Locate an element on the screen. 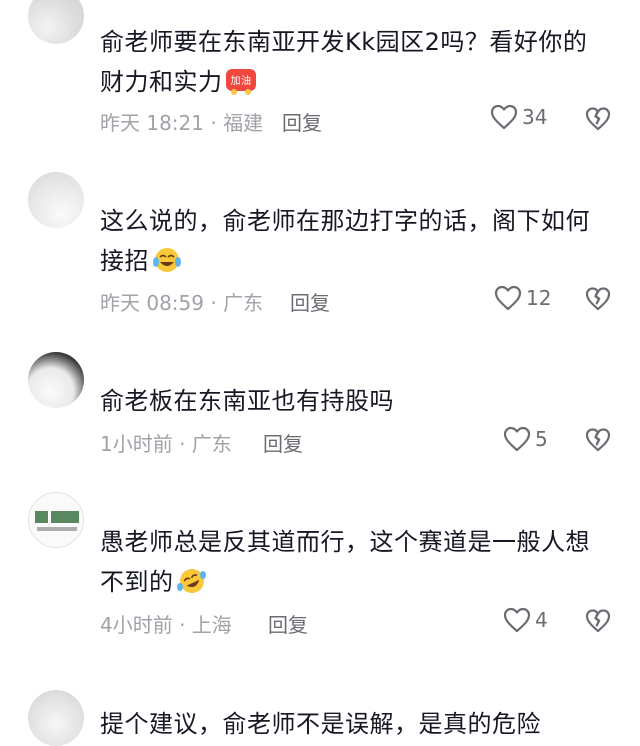 The width and height of the screenshot is (640, 746). like-button: 12 is located at coordinates (522, 298).